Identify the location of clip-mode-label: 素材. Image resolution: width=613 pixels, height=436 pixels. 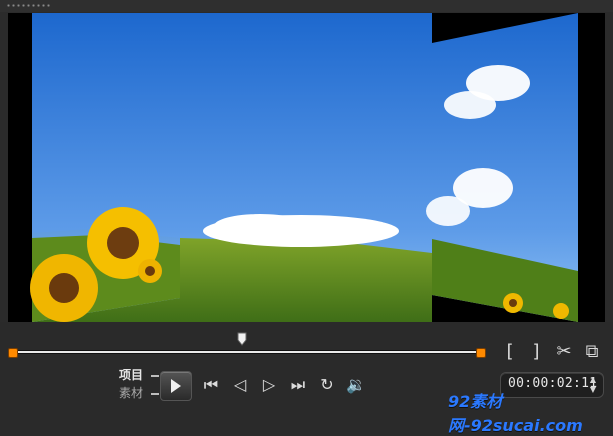
(131, 393).